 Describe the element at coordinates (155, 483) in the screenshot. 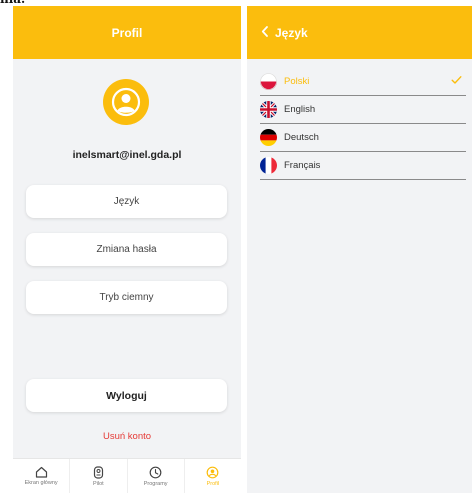

I see `tab-programs-label: Programy` at that location.